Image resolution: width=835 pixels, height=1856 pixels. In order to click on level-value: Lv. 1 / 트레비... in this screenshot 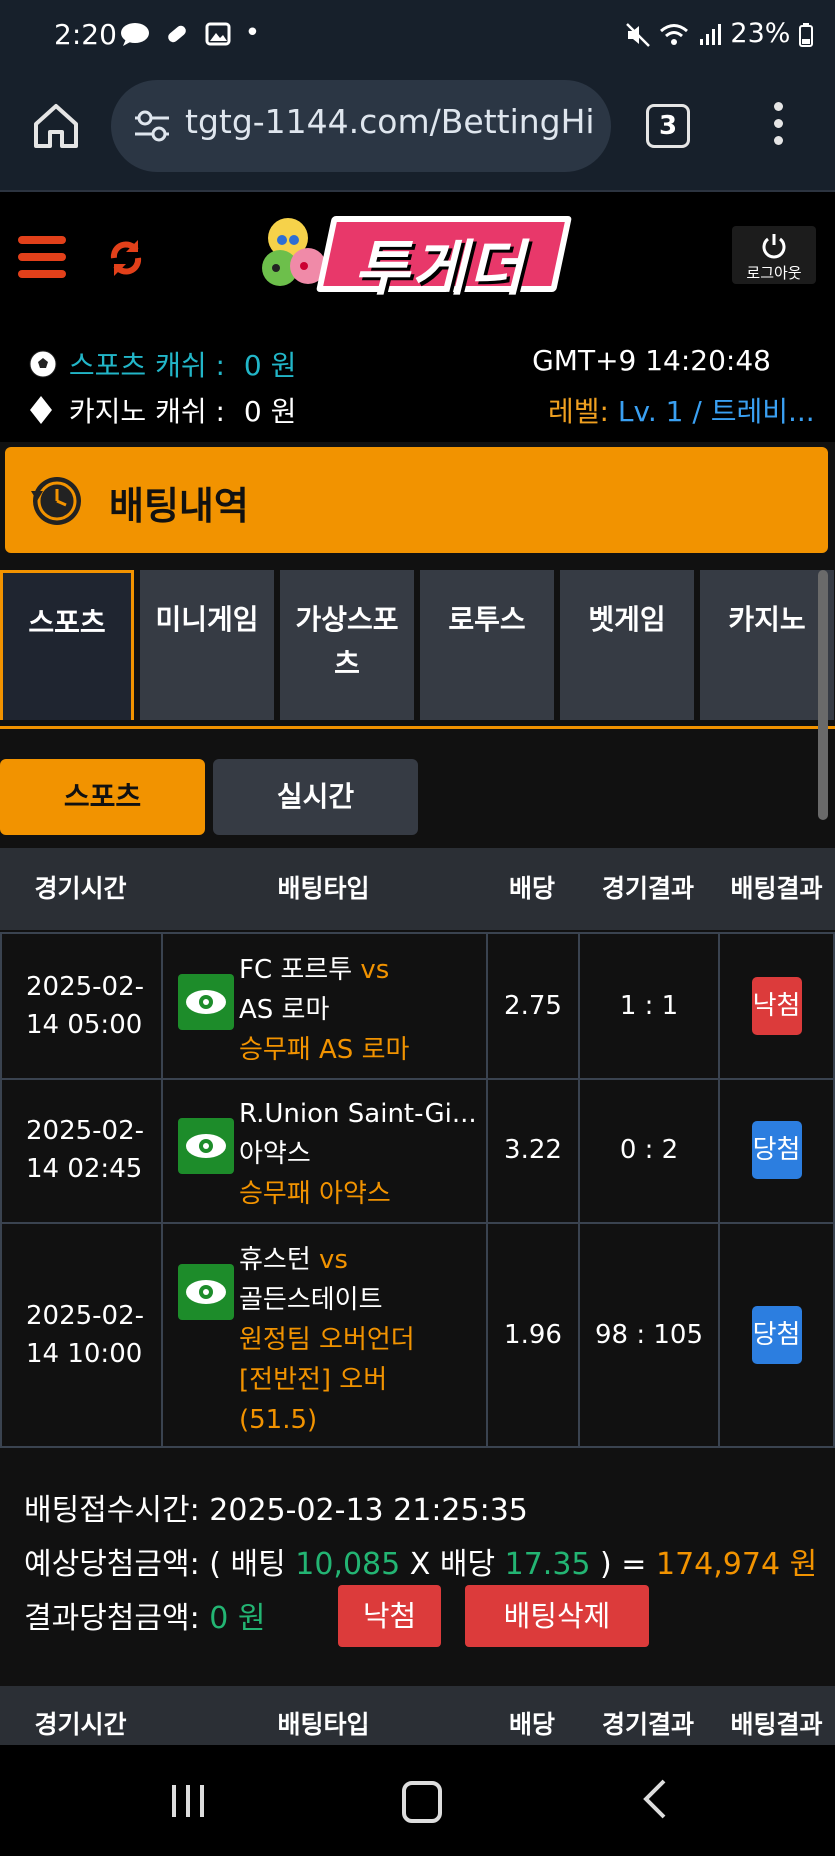, I will do `click(716, 411)`.